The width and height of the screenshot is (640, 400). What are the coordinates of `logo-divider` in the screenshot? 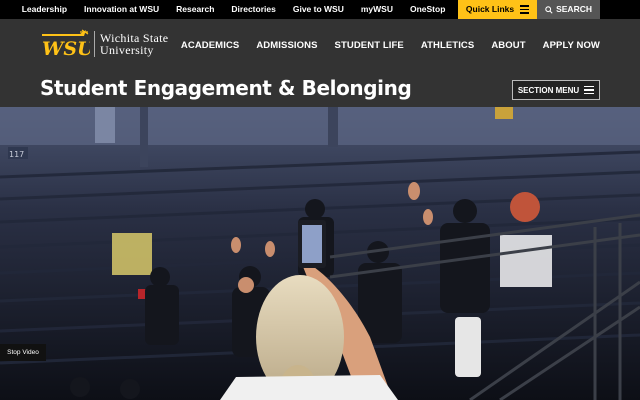 It's located at (94, 44).